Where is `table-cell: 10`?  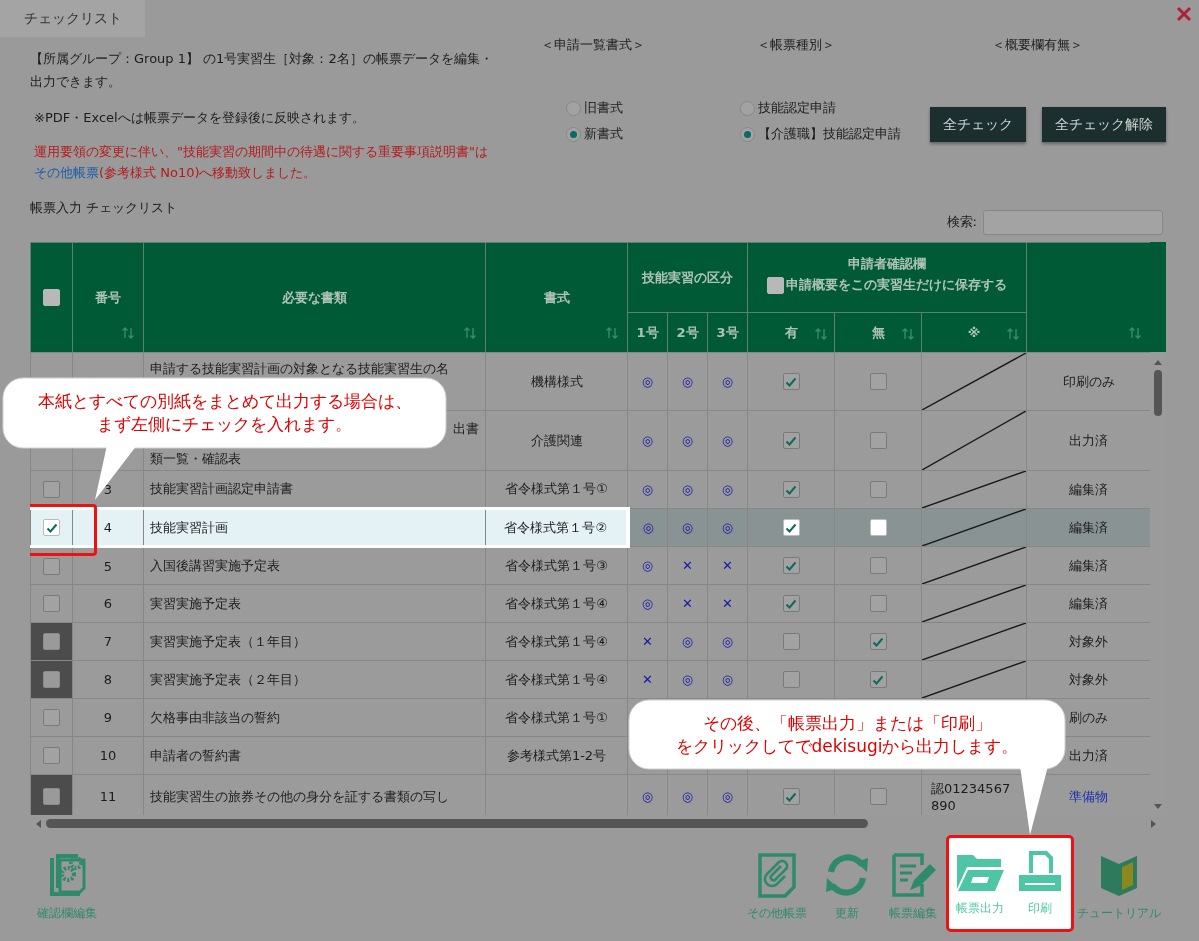
table-cell: 10 is located at coordinates (108, 755).